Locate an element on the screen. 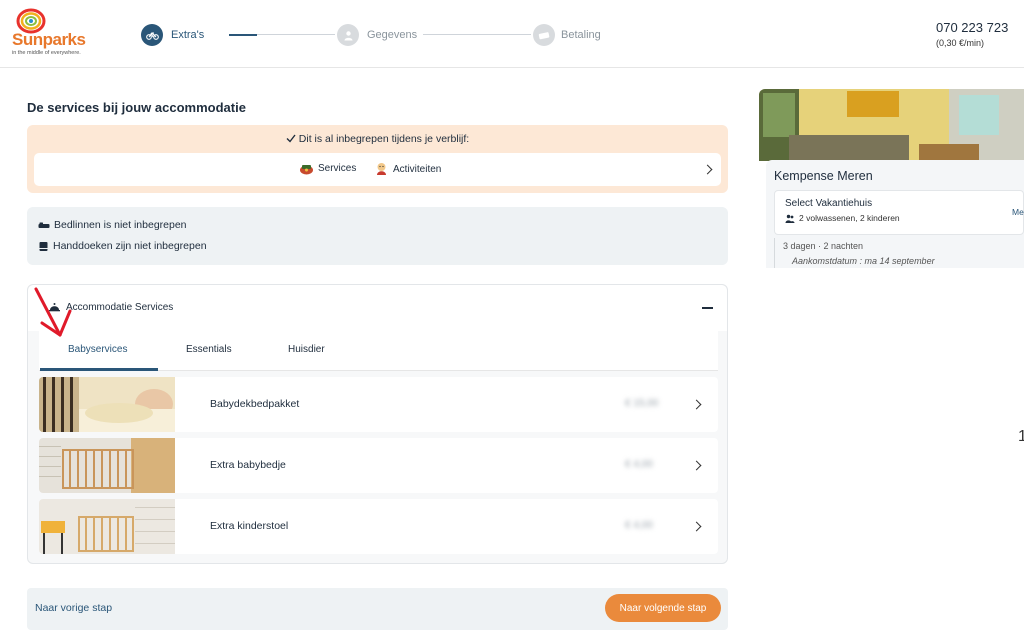 The image size is (1024, 640). service-row-babydekbedpakket: Babydekbedpakket € 15,00 is located at coordinates (378, 404).